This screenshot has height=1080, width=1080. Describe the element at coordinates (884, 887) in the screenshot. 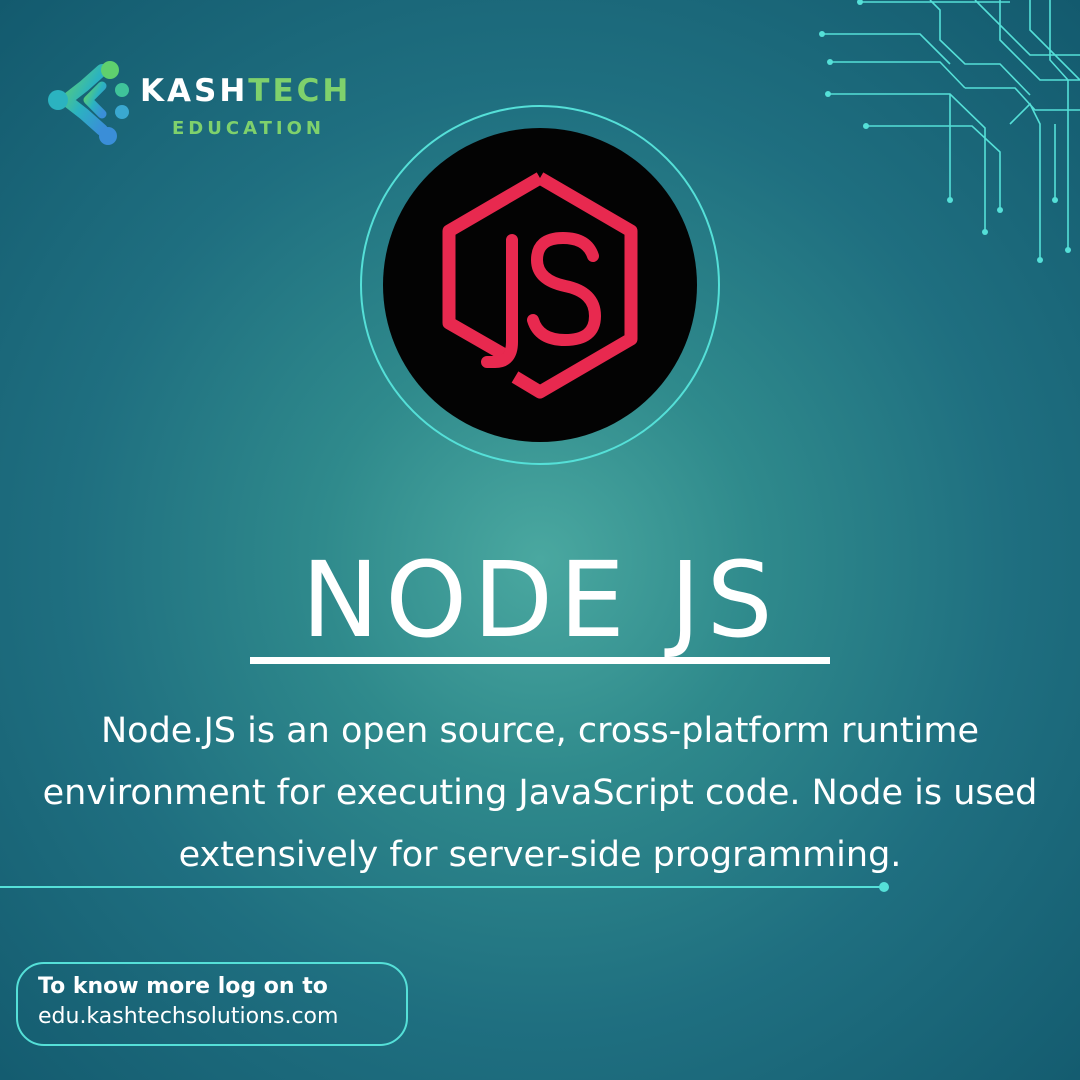

I see `divider-dot` at that location.